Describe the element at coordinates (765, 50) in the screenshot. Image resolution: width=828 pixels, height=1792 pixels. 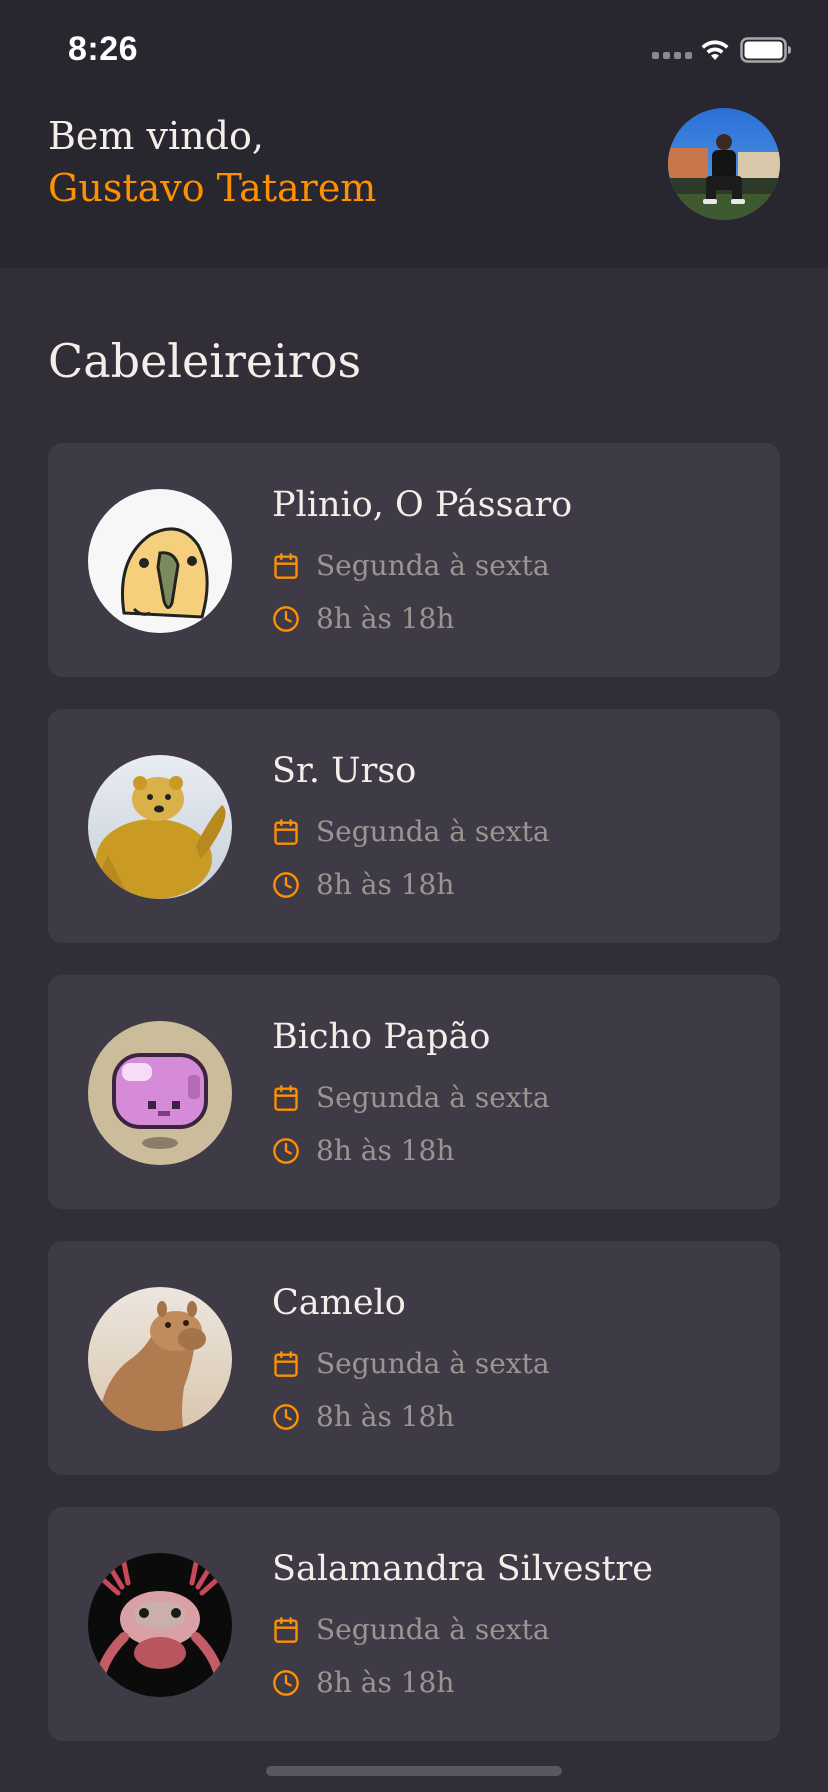
I see `battery-icon` at that location.